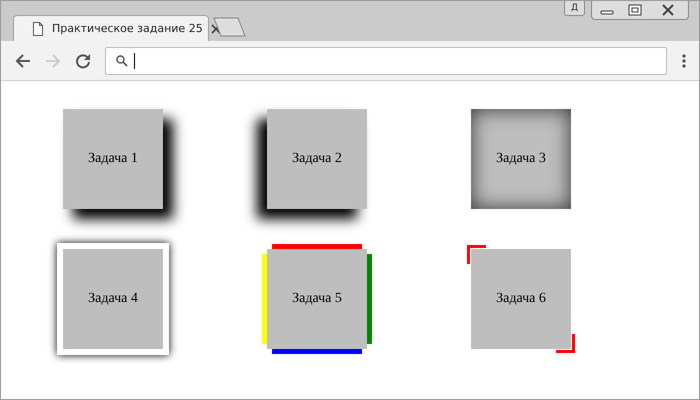 The image size is (700, 400). I want to click on task-label: Задача 1, so click(113, 159).